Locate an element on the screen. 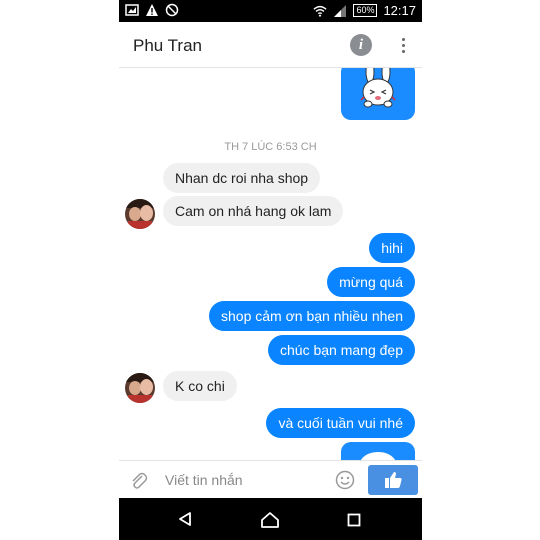 Image resolution: width=540 pixels, height=540 pixels. status-clock: 12:17 is located at coordinates (399, 10).